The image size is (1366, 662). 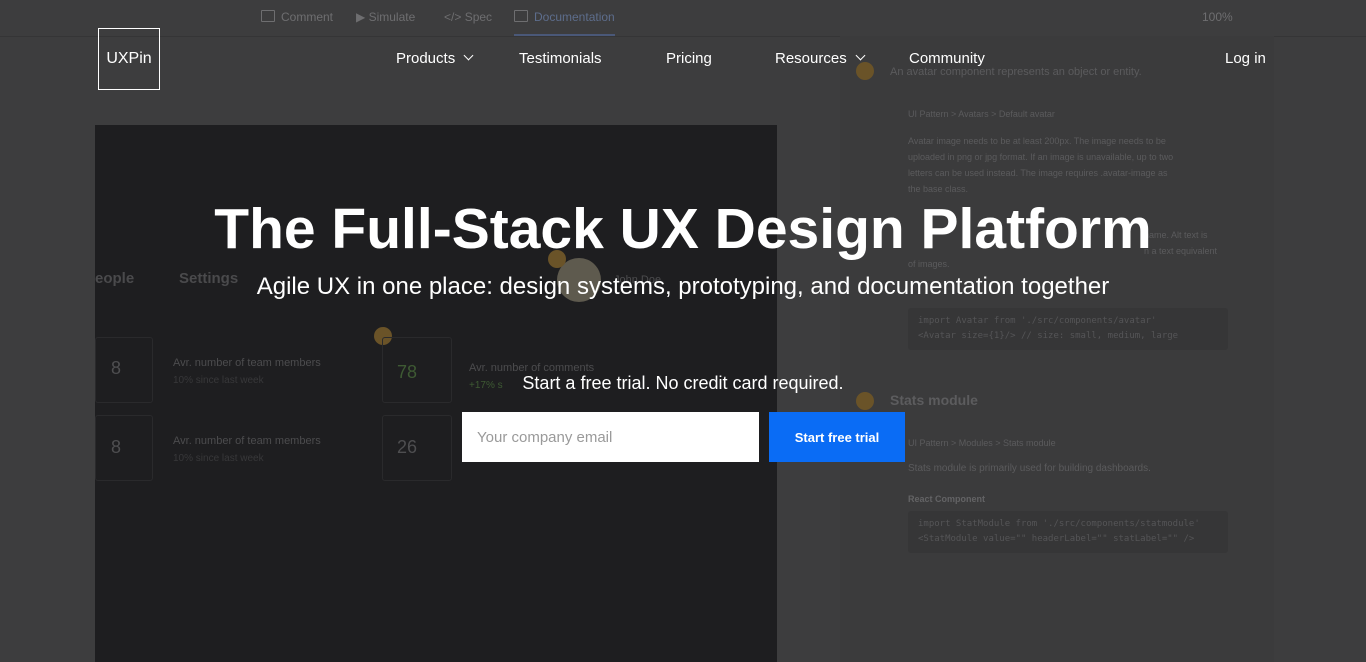 I want to click on nav-pricing: Pricing, so click(x=689, y=58).